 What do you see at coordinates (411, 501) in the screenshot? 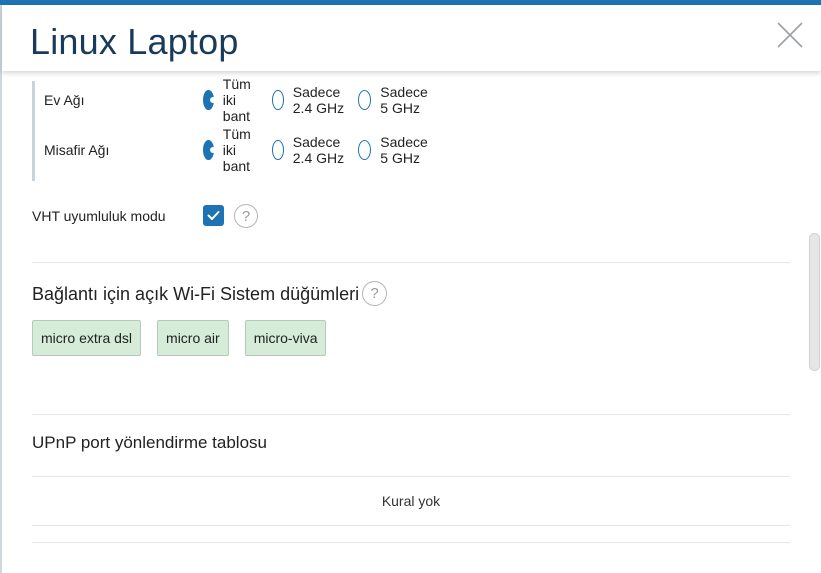
I see `upnp-empty-message: Kural yok` at bounding box center [411, 501].